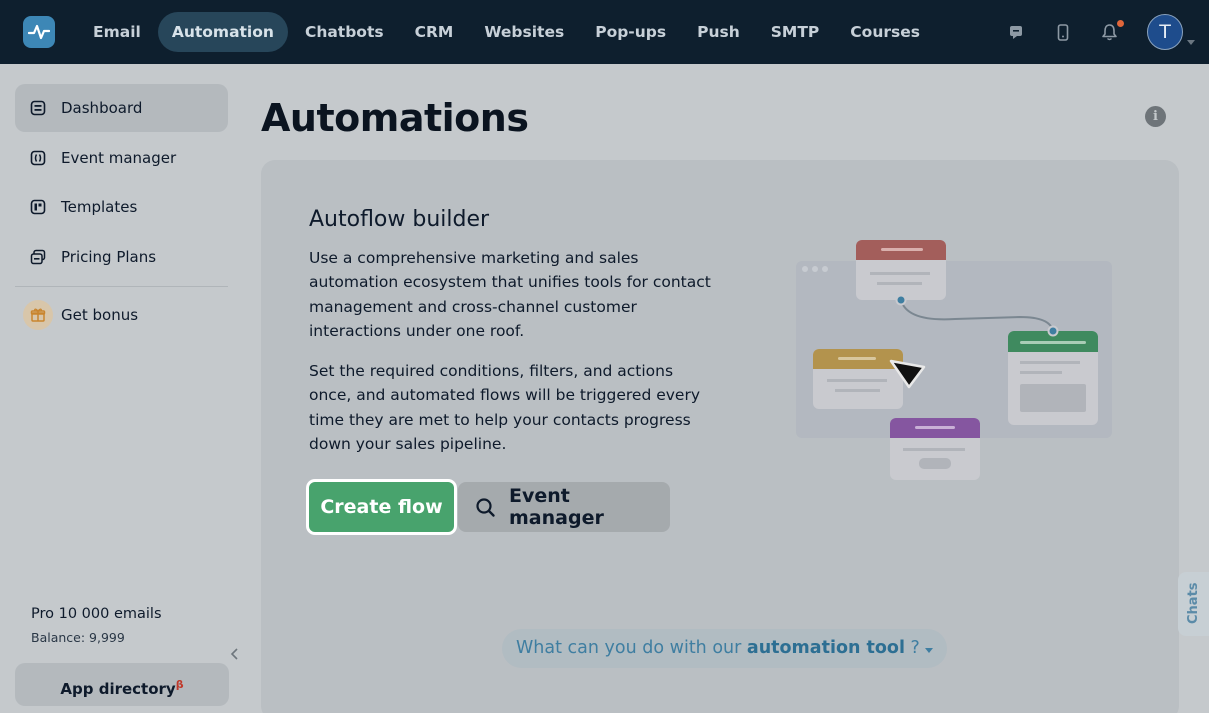  What do you see at coordinates (1016, 32) in the screenshot?
I see `chat-icon` at bounding box center [1016, 32].